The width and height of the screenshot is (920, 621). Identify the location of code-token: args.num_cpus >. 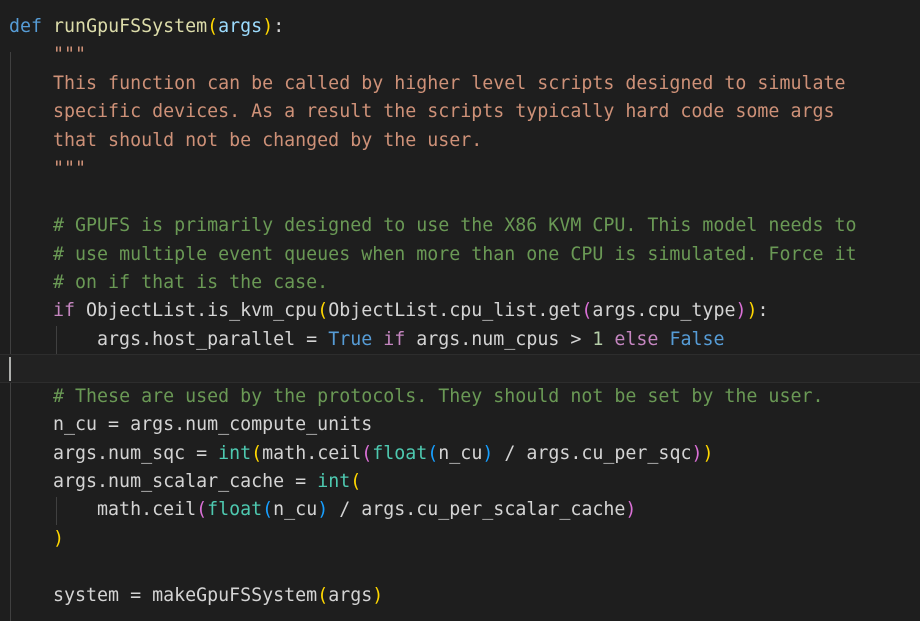
(499, 339).